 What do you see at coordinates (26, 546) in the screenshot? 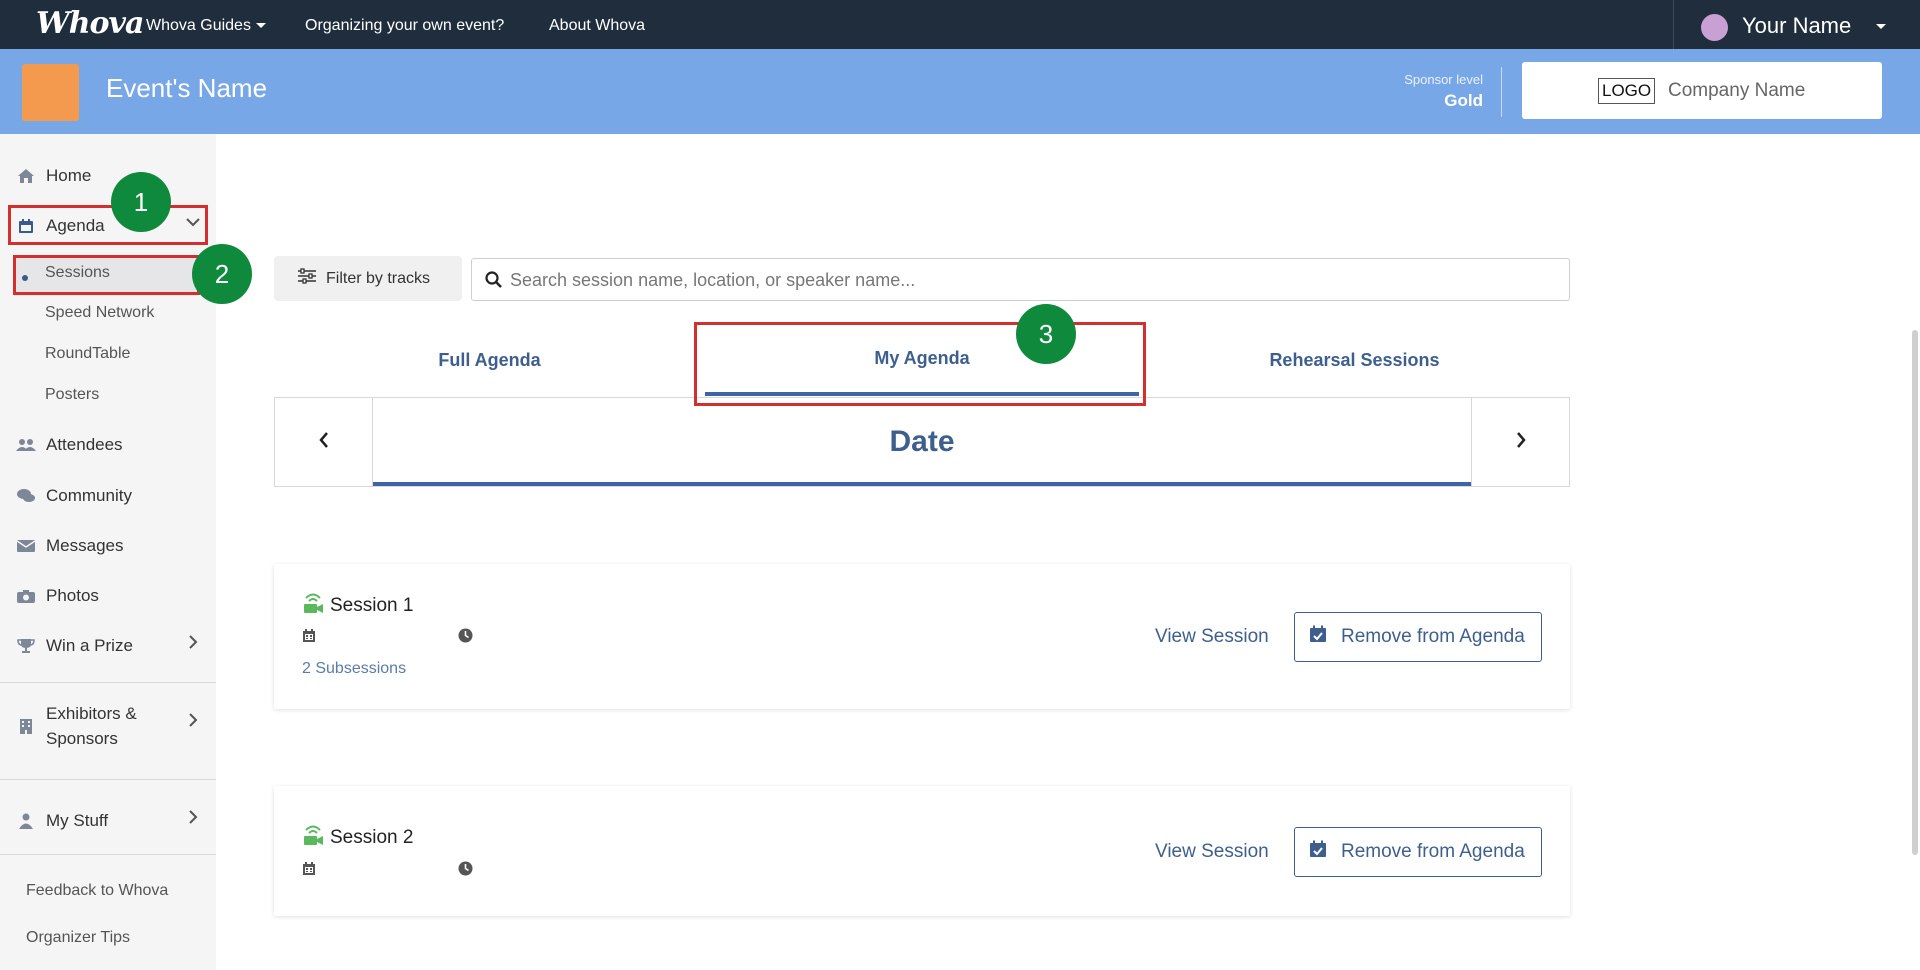
I see `envelope-icon` at bounding box center [26, 546].